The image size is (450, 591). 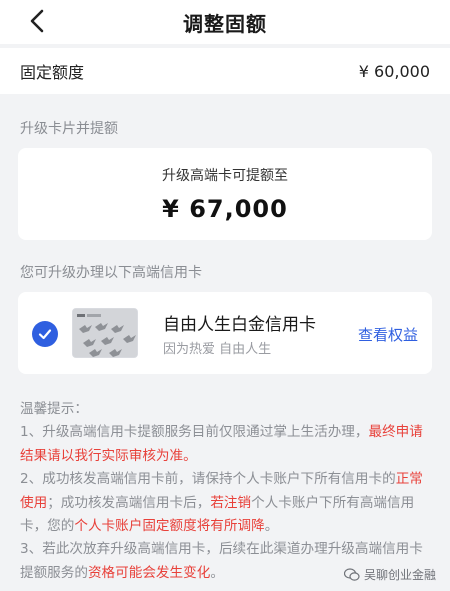 I want to click on tip-3-text-b: 。, so click(x=217, y=572).